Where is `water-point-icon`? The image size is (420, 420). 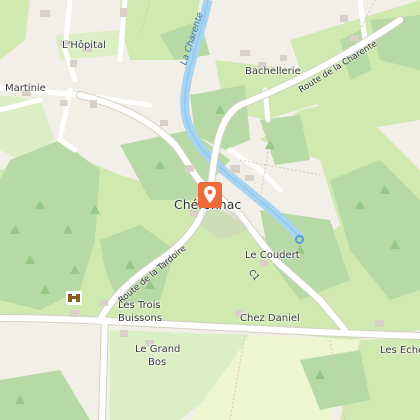 water-point-icon is located at coordinates (299, 239).